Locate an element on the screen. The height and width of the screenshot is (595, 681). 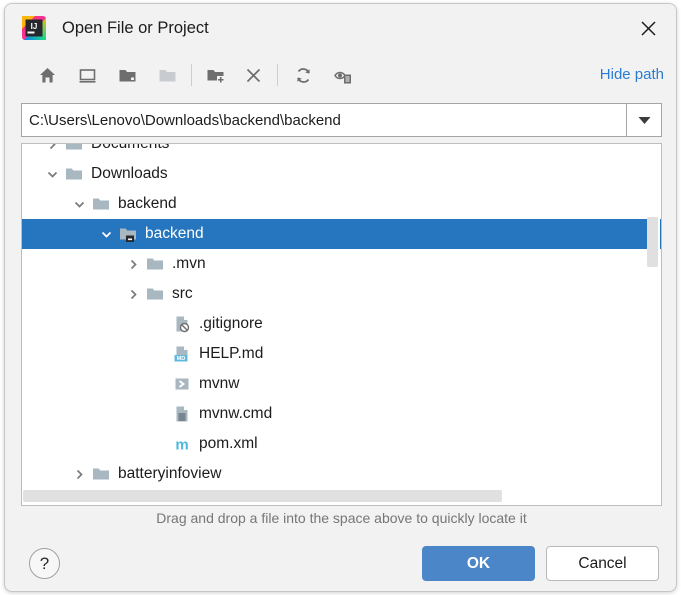
path-combobox is located at coordinates (341, 120).